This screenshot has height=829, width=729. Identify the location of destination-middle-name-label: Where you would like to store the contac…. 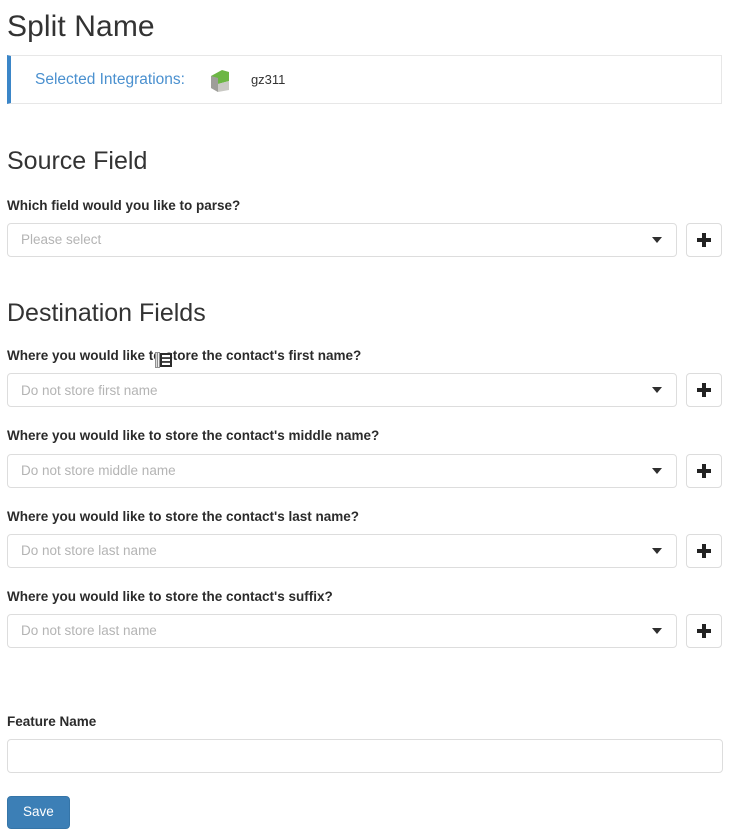
(193, 436).